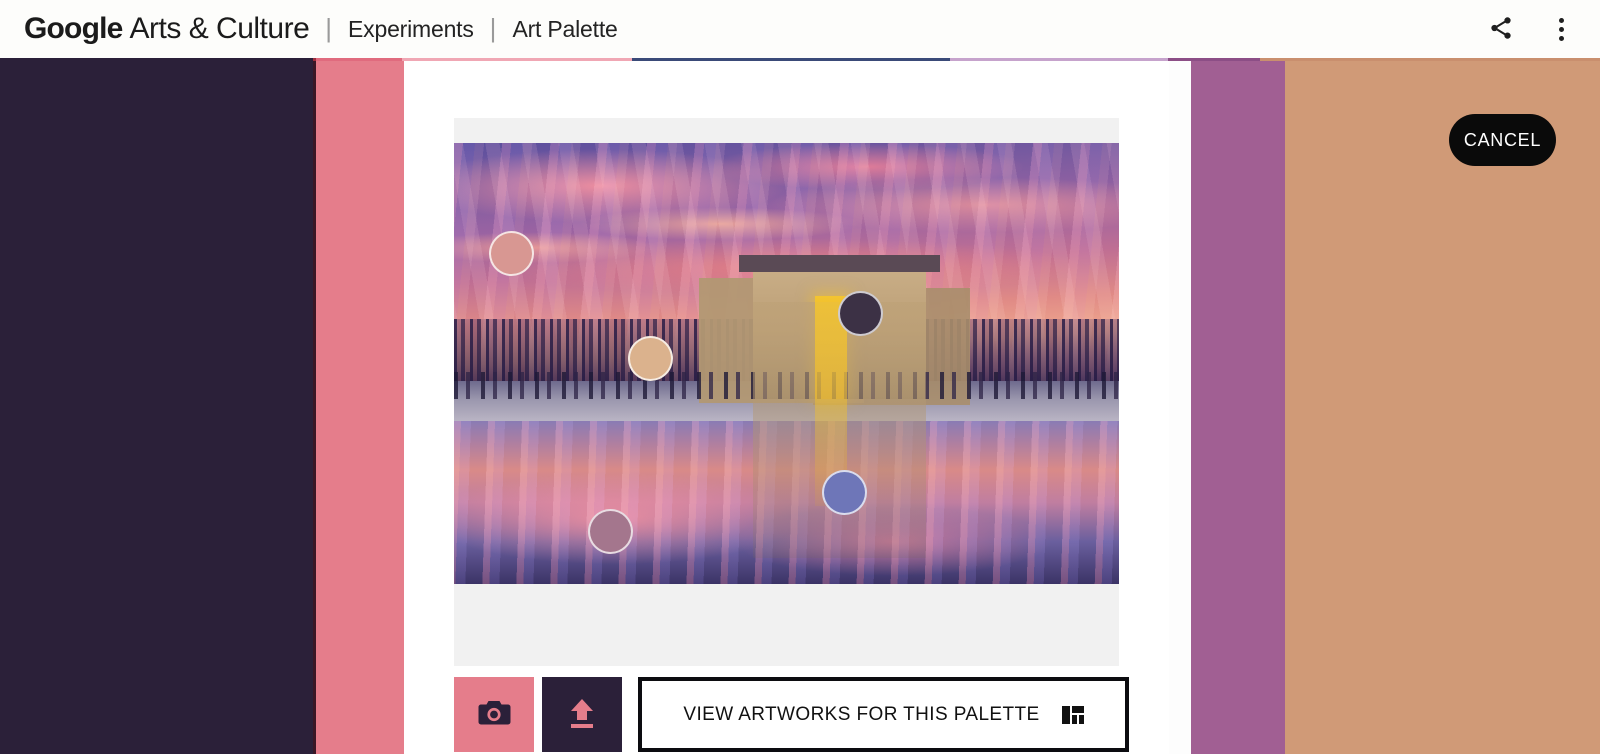 Image resolution: width=1600 pixels, height=754 pixels. Describe the element at coordinates (1059, 59) in the screenshot. I see `accent-lilac` at that location.